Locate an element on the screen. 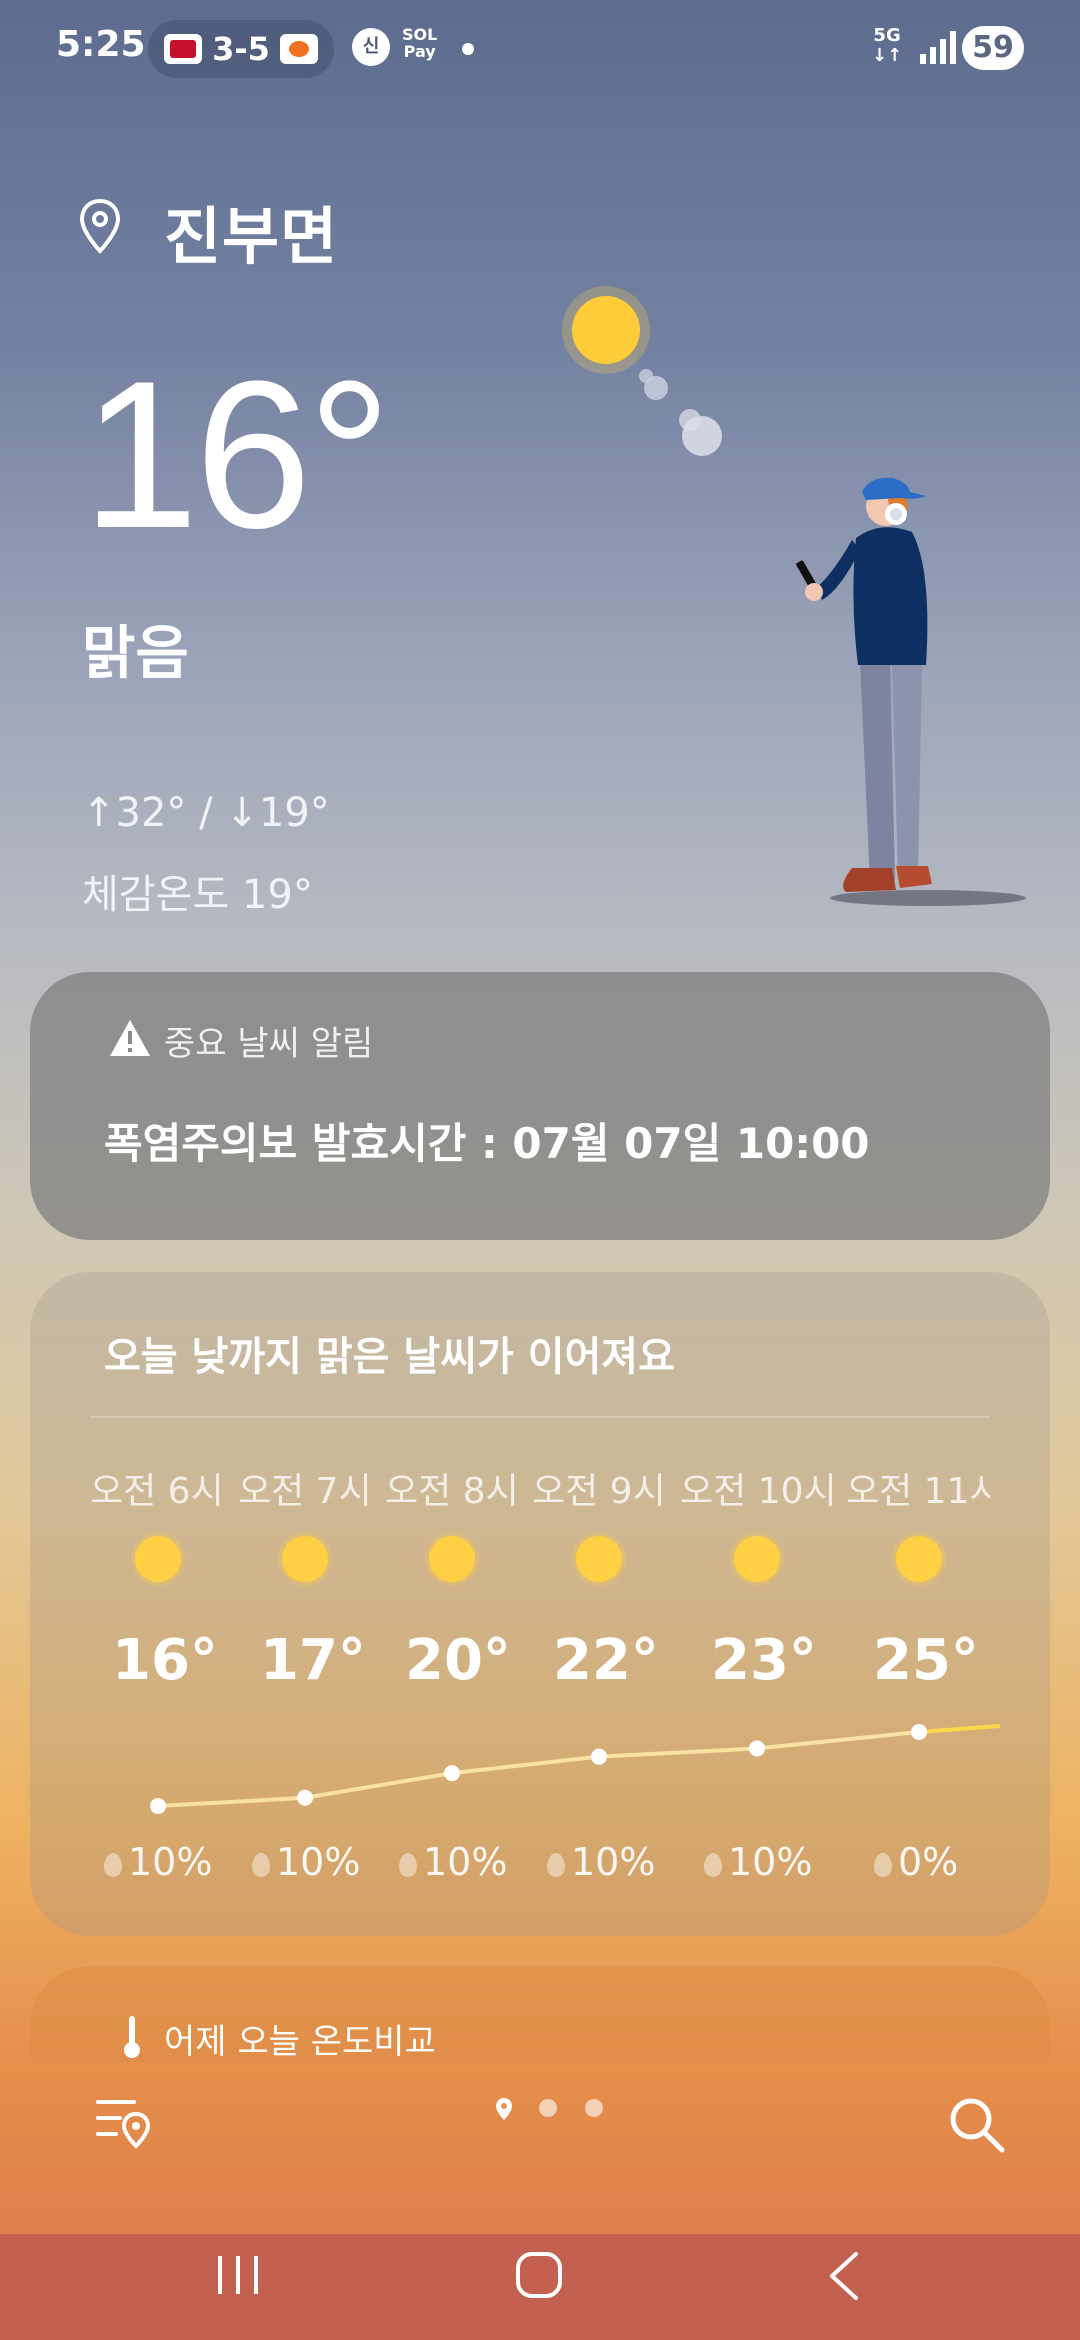 This screenshot has height=2340, width=1080. sports-score-pill: 3-5 is located at coordinates (241, 49).